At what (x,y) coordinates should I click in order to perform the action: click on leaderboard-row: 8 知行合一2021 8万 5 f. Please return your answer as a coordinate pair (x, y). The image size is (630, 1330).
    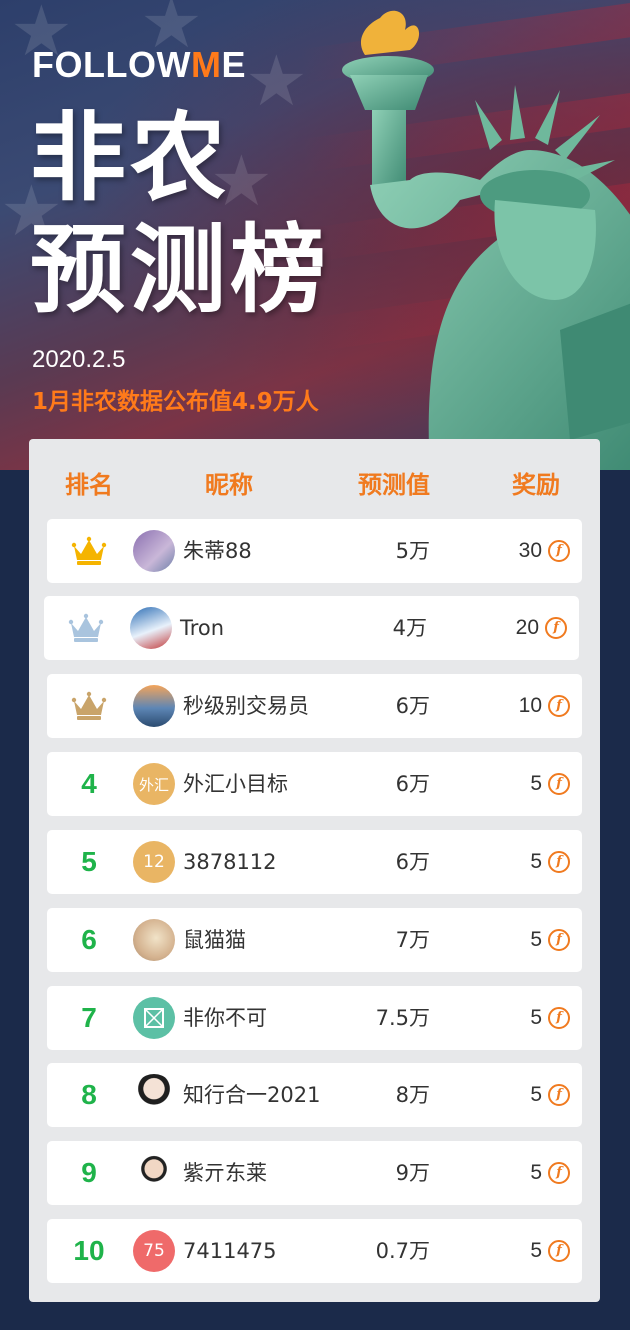
    Looking at the image, I should click on (314, 1095).